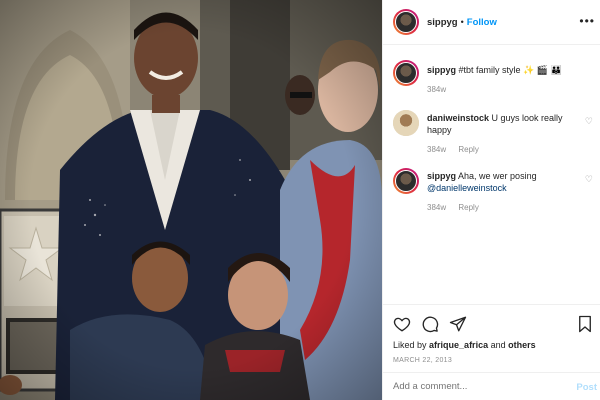 The height and width of the screenshot is (400, 600). I want to click on liked-by-line: Liked by afrique_africa and others, so click(464, 345).